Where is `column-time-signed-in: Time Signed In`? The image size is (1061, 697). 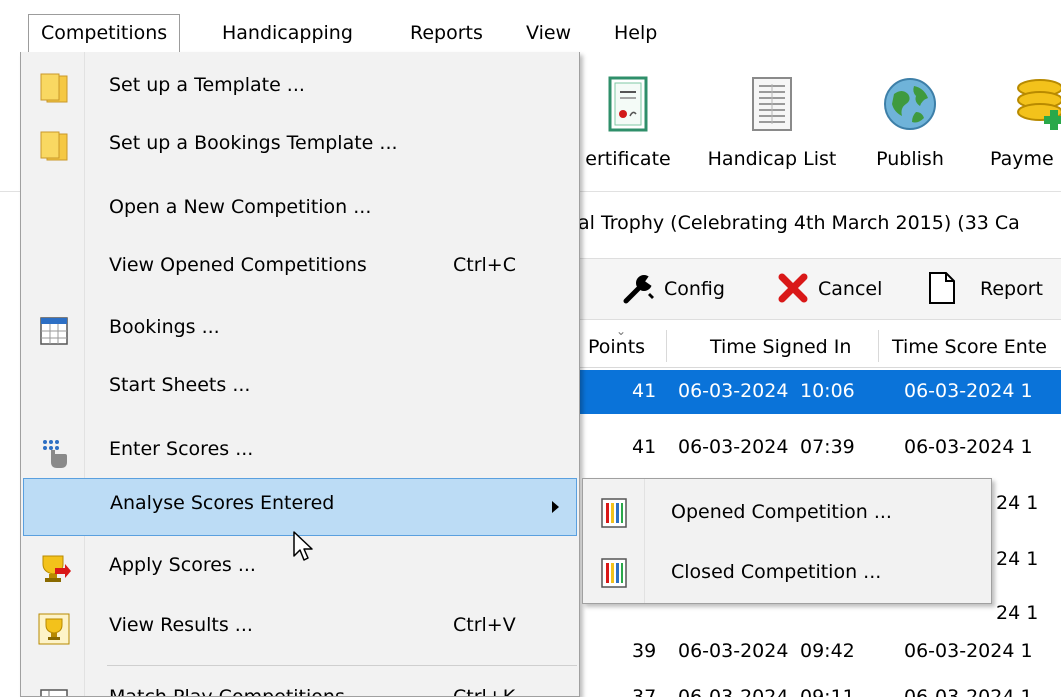
column-time-signed-in: Time Signed In is located at coordinates (780, 347).